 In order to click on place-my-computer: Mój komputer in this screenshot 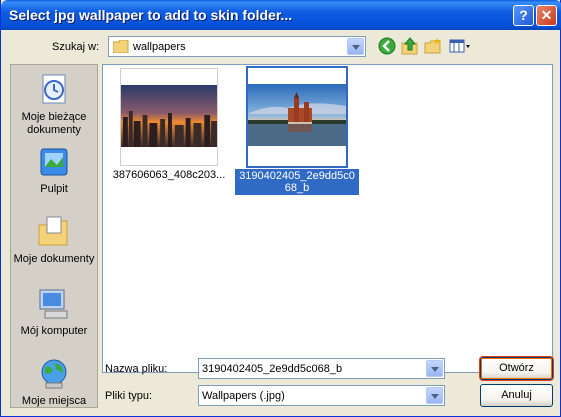, I will do `click(54, 312)`.